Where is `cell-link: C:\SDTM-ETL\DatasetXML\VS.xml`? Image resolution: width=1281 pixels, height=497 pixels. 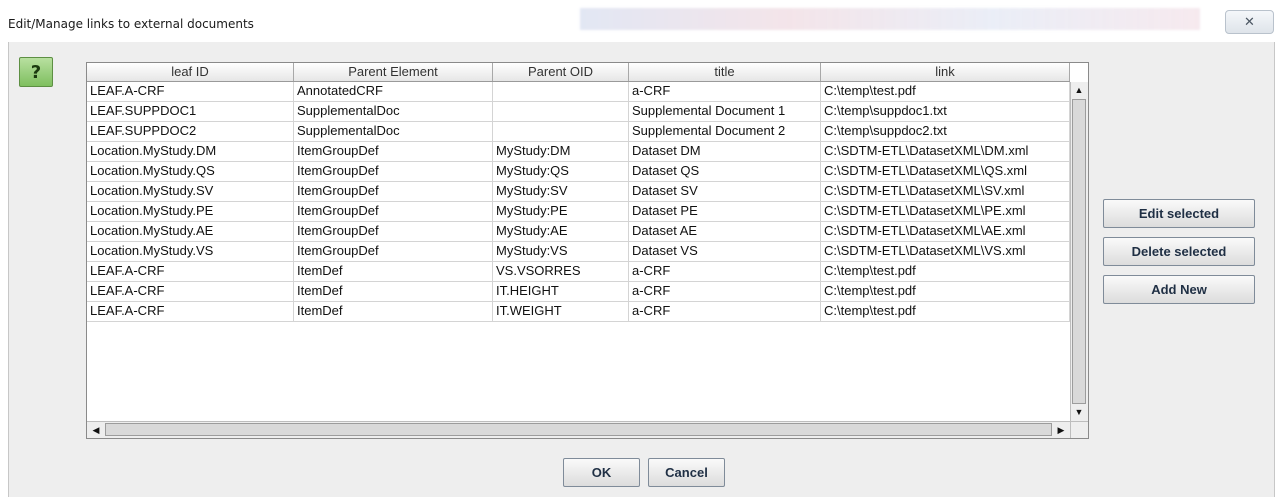
cell-link: C:\SDTM-ETL\DatasetXML\VS.xml is located at coordinates (945, 251).